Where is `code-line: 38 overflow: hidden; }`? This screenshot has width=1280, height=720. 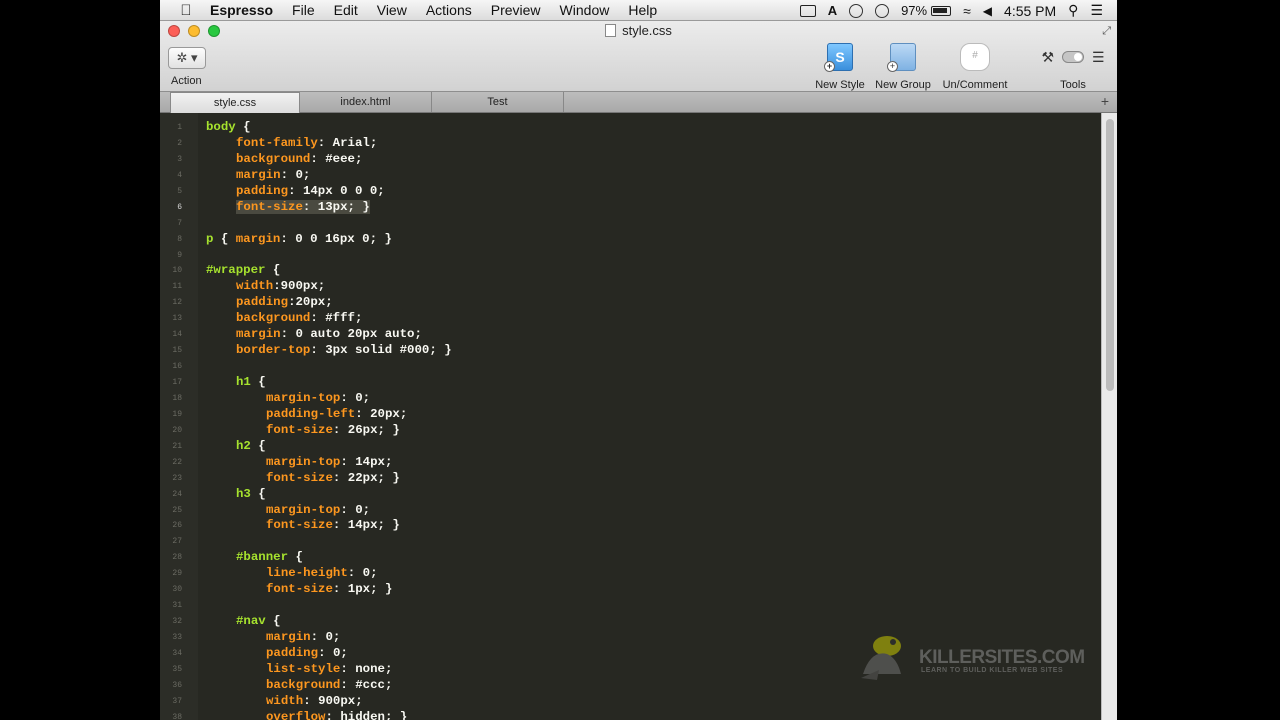
code-line: 38 overflow: hidden; } is located at coordinates (630, 715).